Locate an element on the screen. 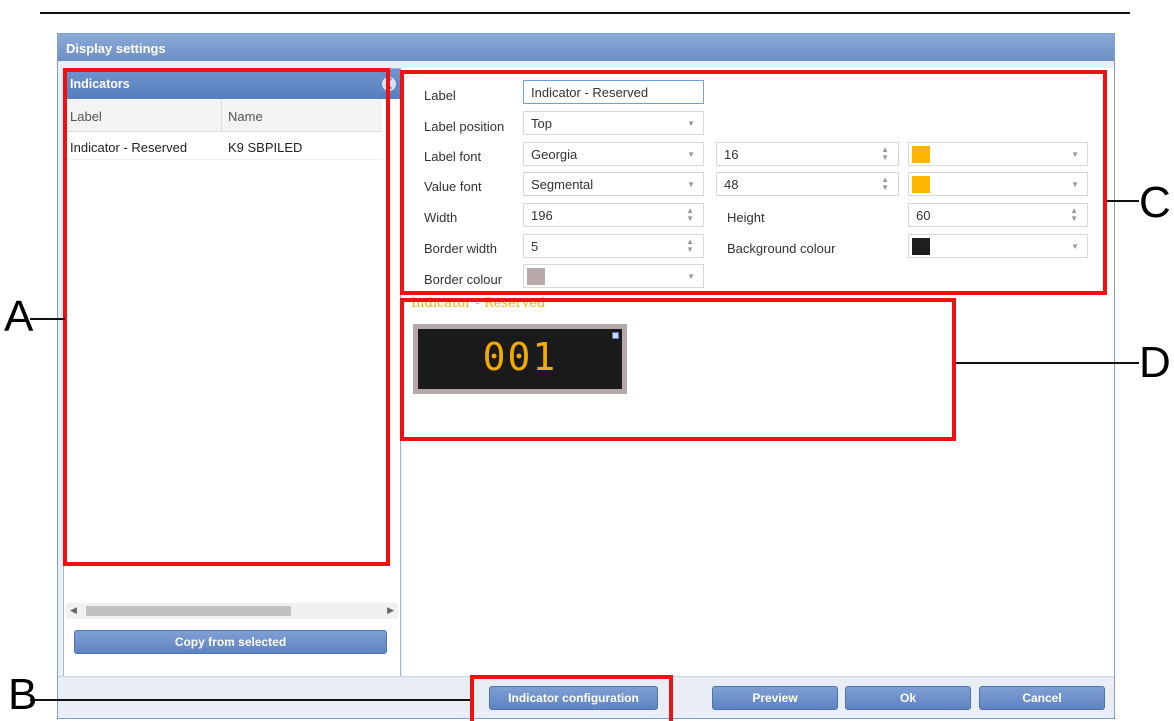  top-divider is located at coordinates (585, 13).